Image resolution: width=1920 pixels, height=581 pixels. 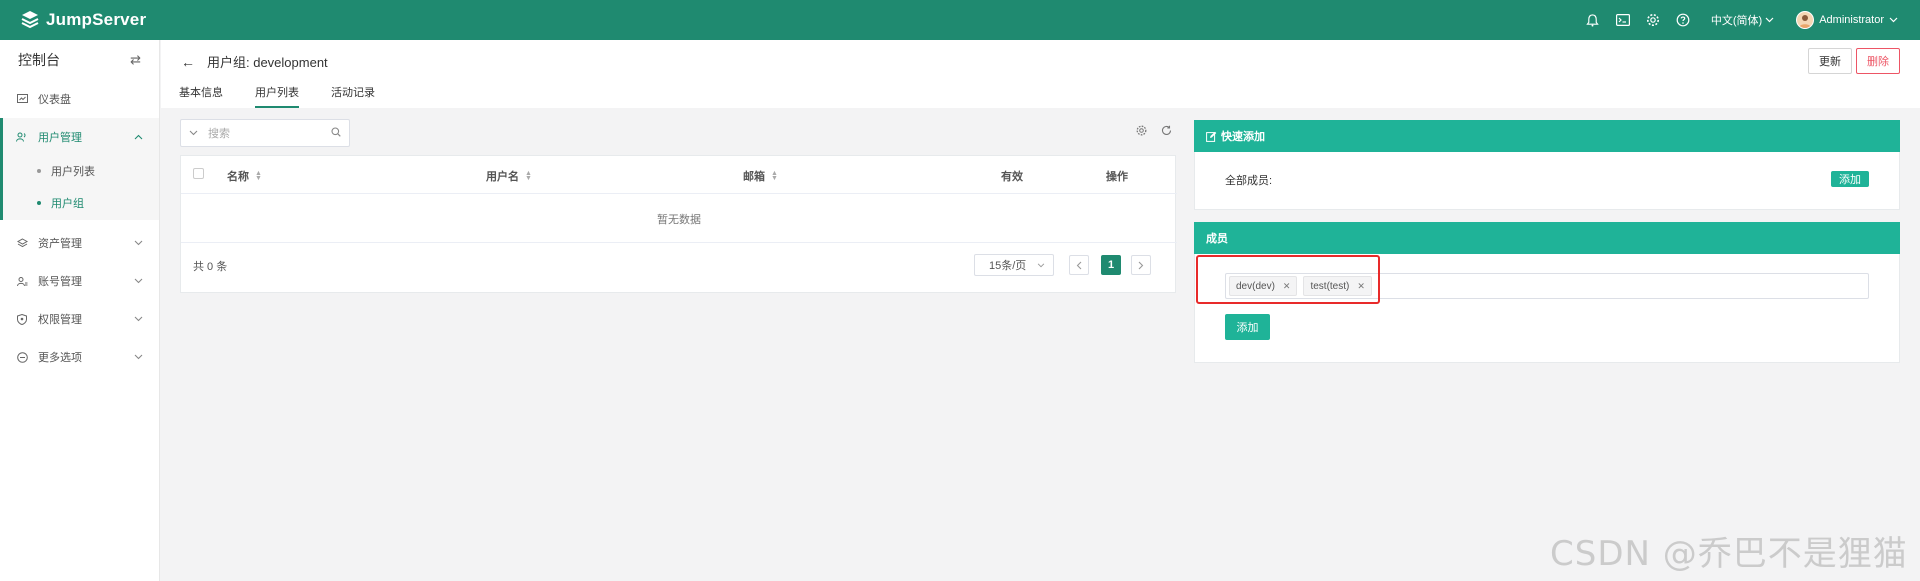 What do you see at coordinates (336, 133) in the screenshot?
I see `search-icon` at bounding box center [336, 133].